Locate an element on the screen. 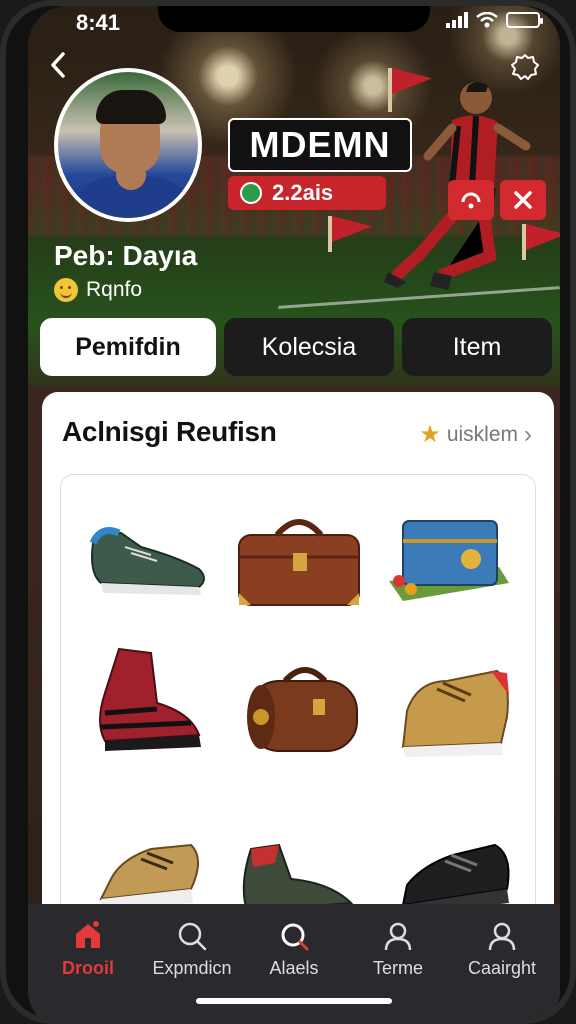  chevron-left-icon is located at coordinates (58, 65).